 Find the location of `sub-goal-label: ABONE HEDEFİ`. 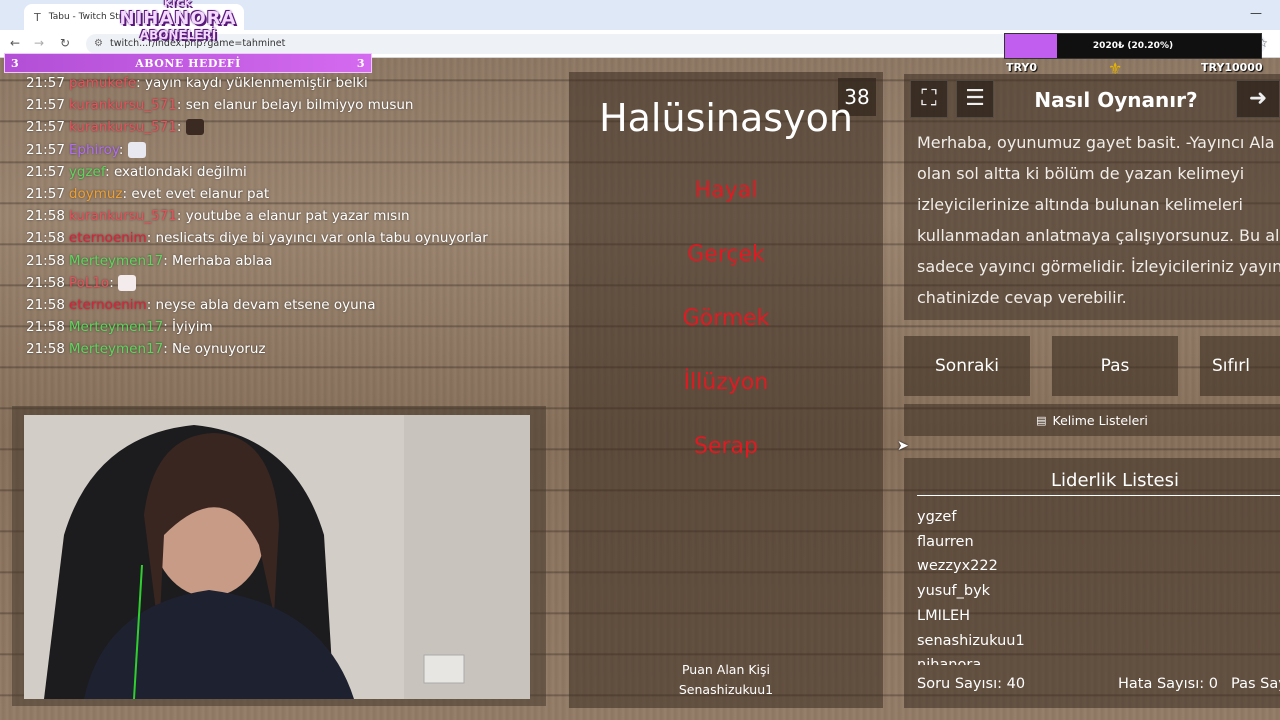

sub-goal-label: ABONE HEDEFİ is located at coordinates (188, 63).